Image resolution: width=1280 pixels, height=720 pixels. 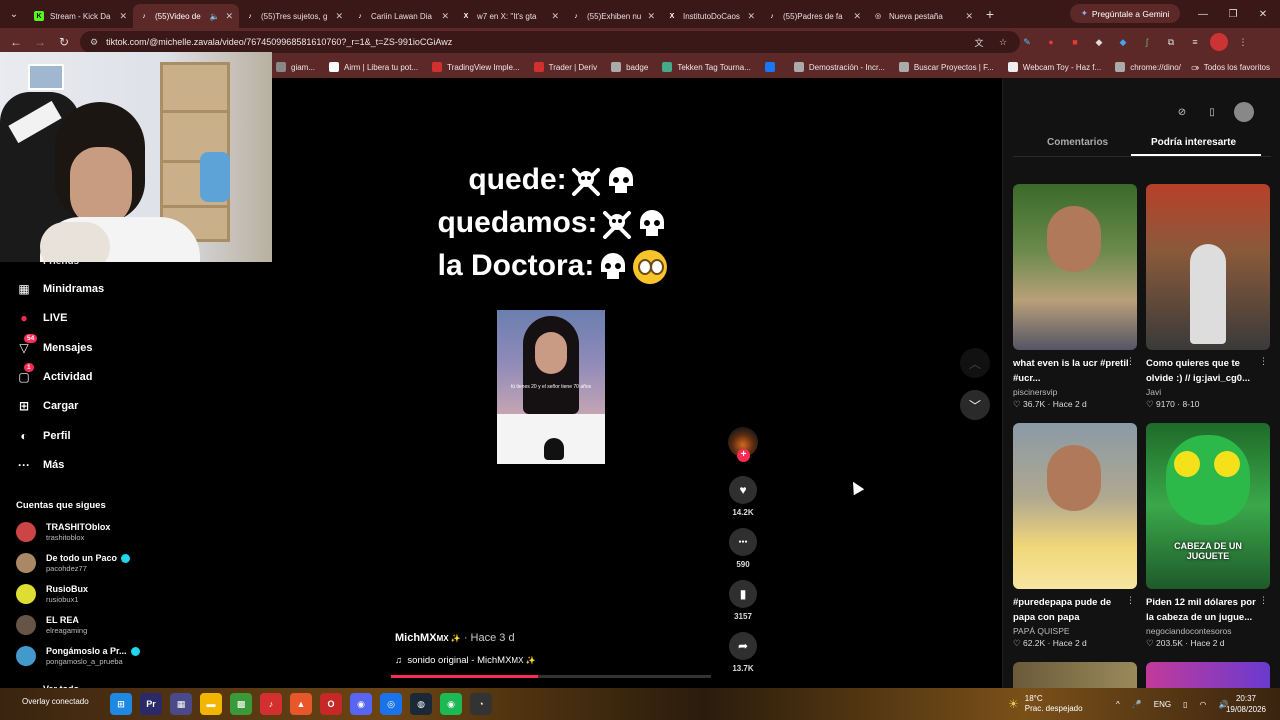 What do you see at coordinates (41, 318) in the screenshot?
I see `sidebar-item-live: ● LIVE` at bounding box center [41, 318].